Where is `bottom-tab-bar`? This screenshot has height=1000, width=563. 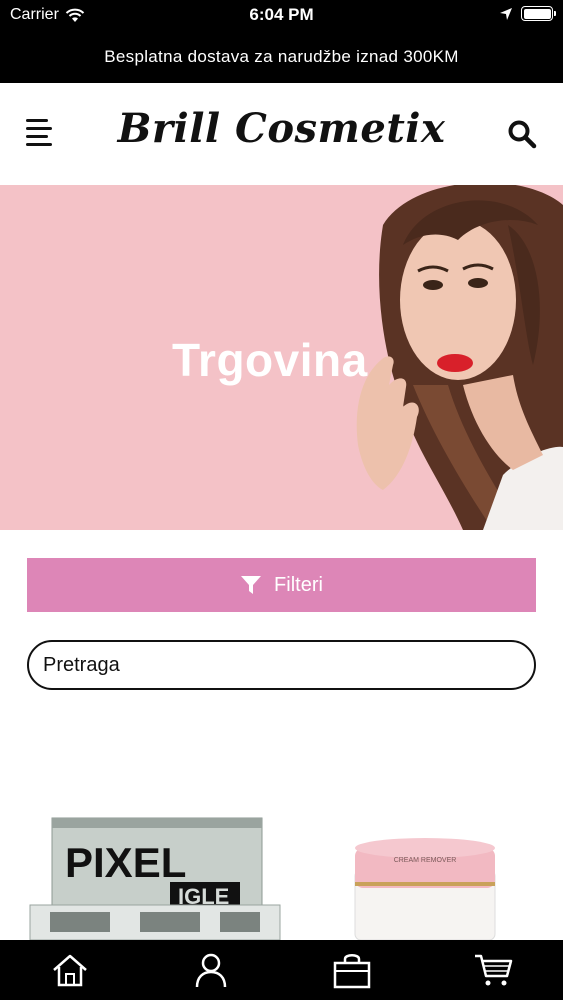 bottom-tab-bar is located at coordinates (281, 970).